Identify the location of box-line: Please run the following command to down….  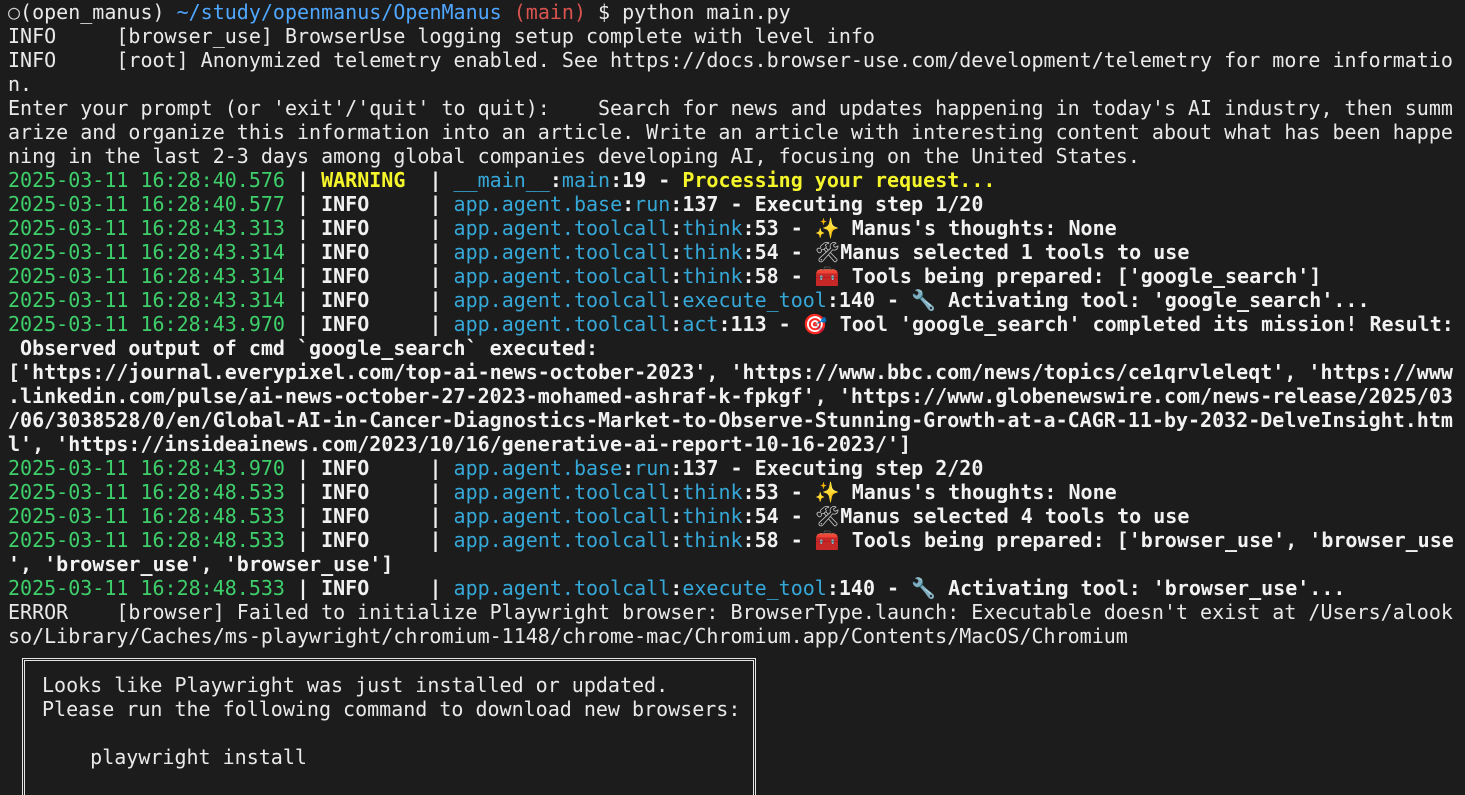
(391, 709).